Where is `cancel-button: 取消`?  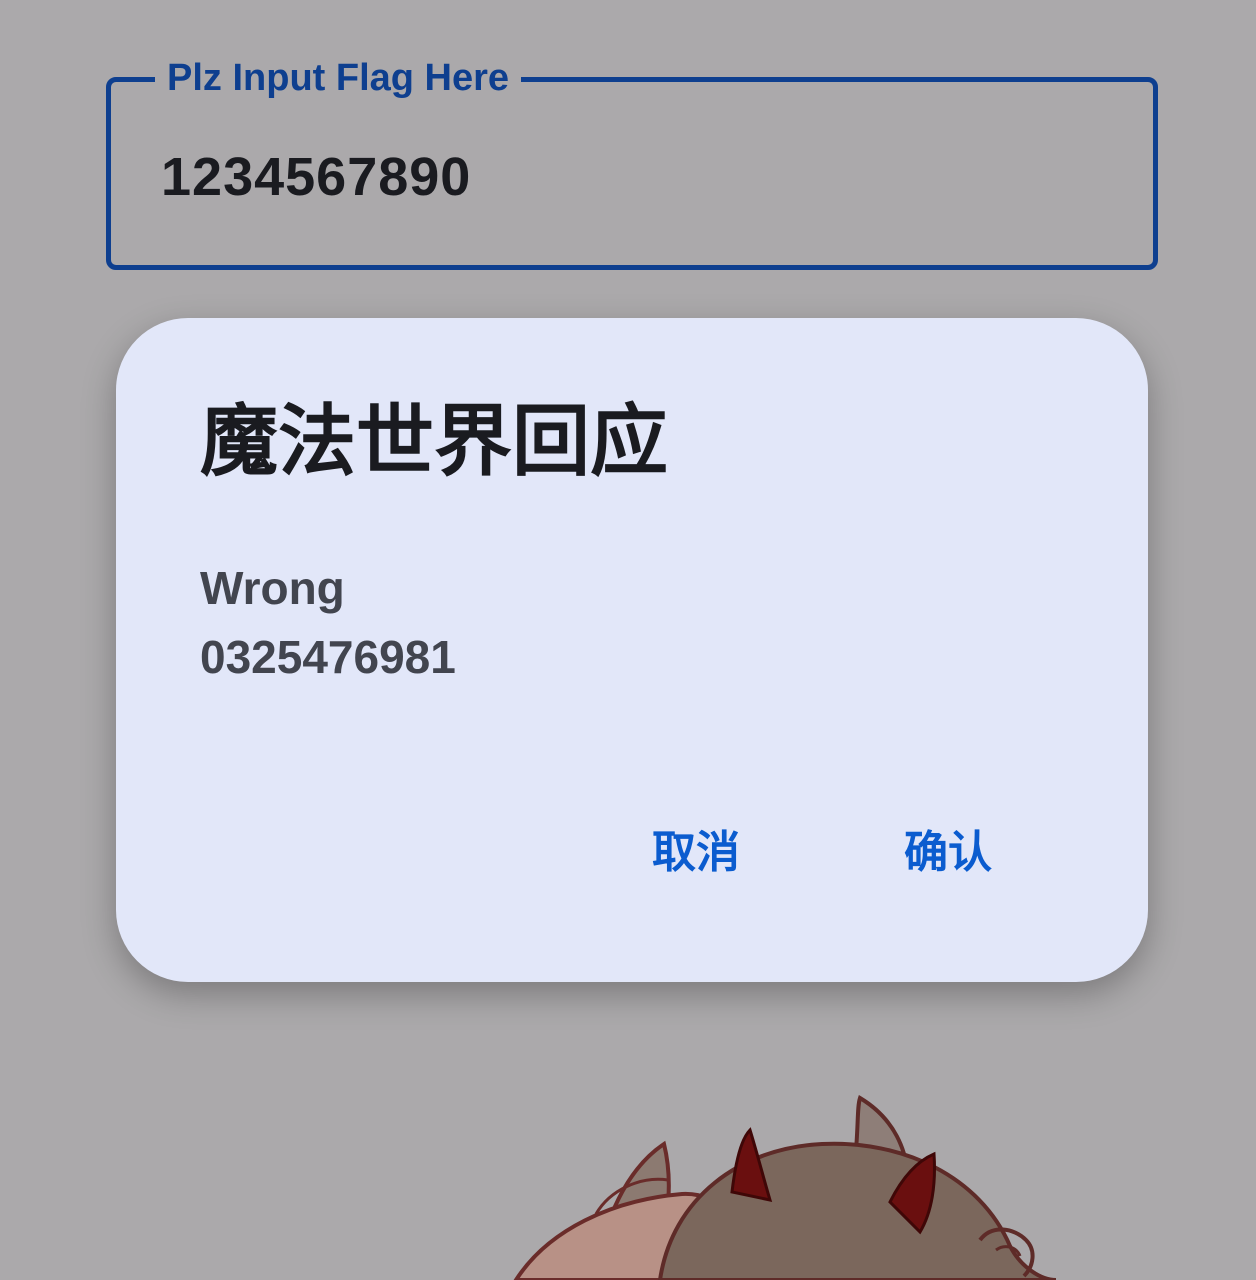 cancel-button: 取消 is located at coordinates (696, 853).